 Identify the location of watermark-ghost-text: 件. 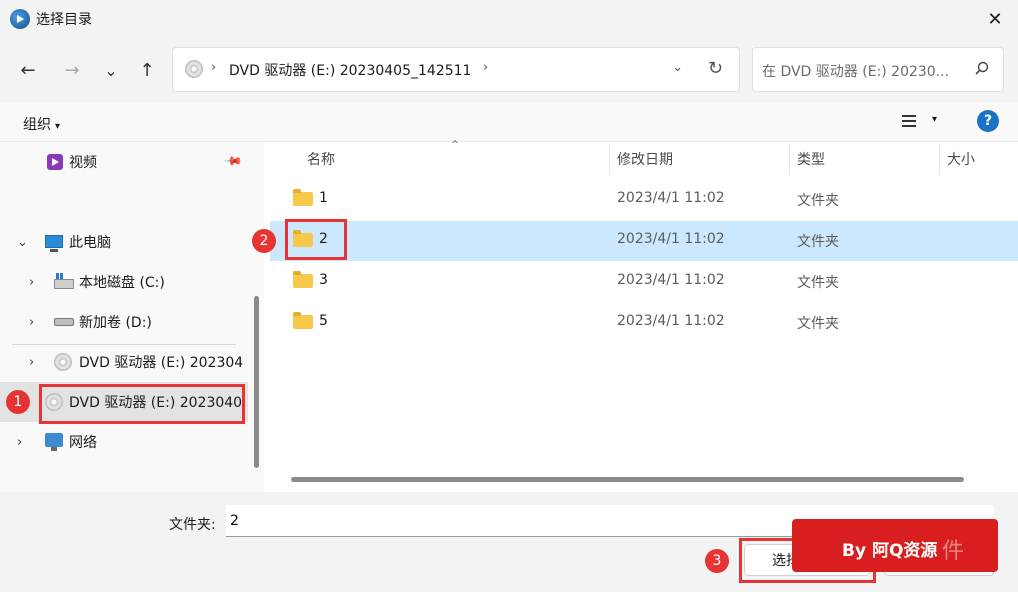
(953, 551).